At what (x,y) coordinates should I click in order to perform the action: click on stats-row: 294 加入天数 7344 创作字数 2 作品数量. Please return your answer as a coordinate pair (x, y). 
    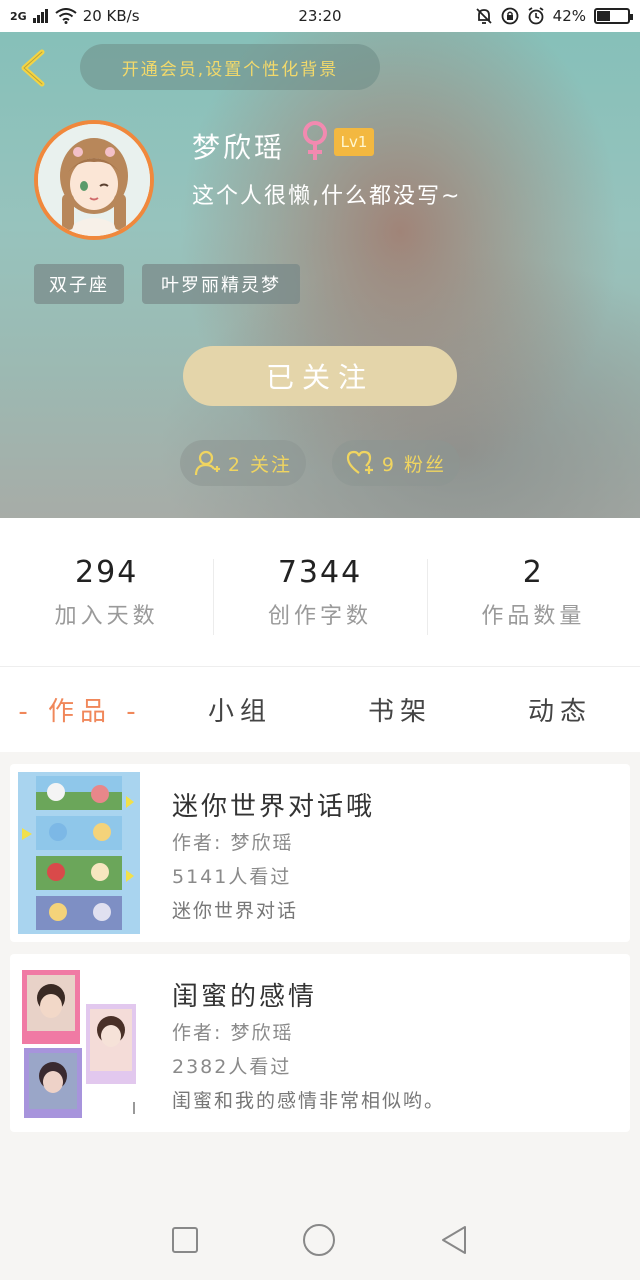
    Looking at the image, I should click on (320, 592).